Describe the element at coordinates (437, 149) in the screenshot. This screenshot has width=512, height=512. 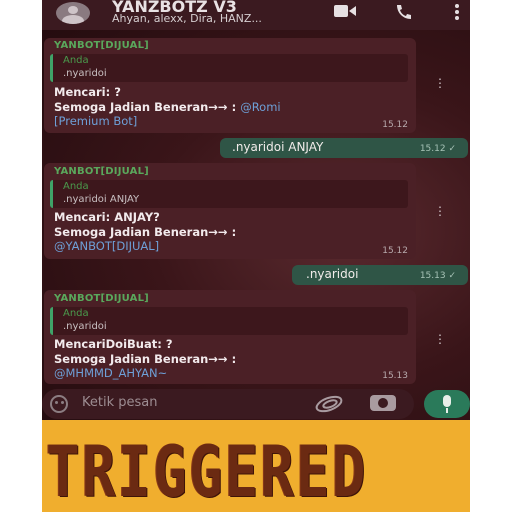
I see `message-time: 15.12 ✓` at that location.